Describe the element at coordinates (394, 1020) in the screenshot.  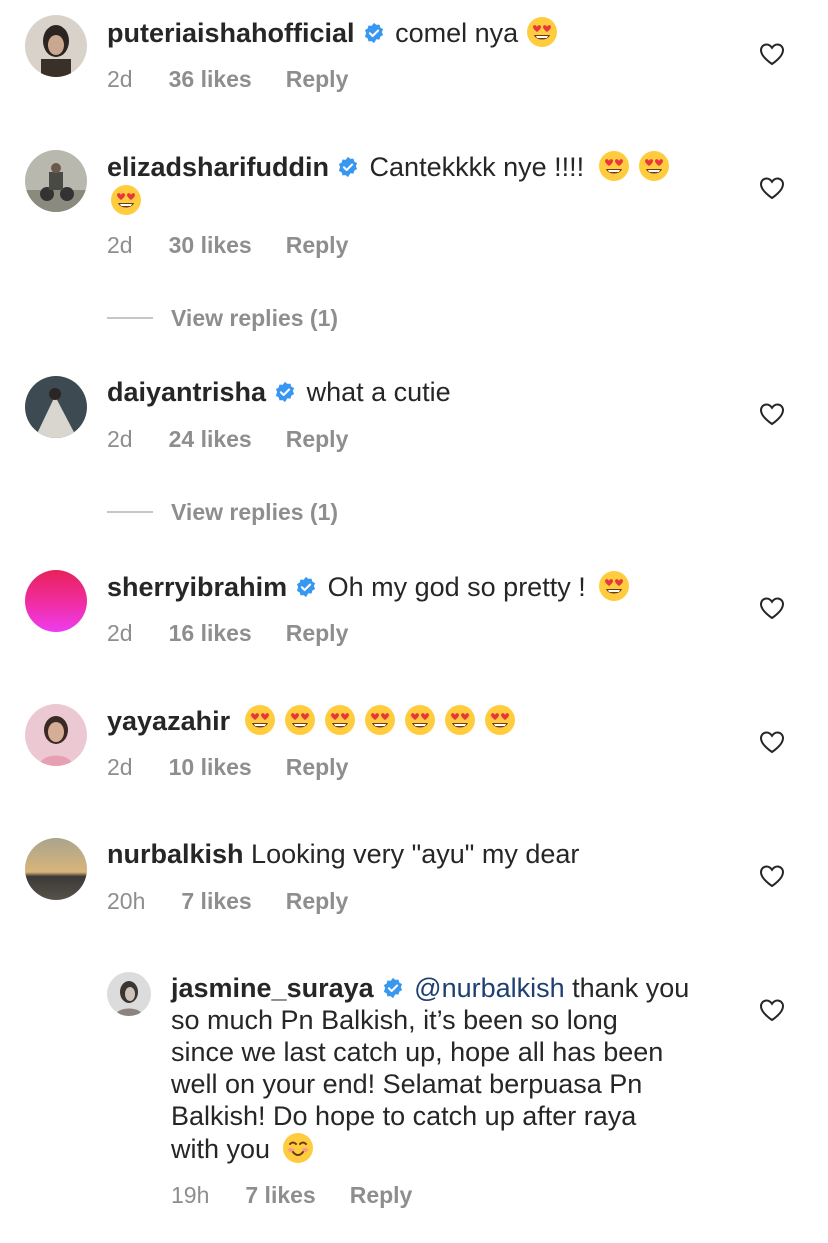
I see `reply-text-line: so much Pn Balkish, it’s been so long` at that location.